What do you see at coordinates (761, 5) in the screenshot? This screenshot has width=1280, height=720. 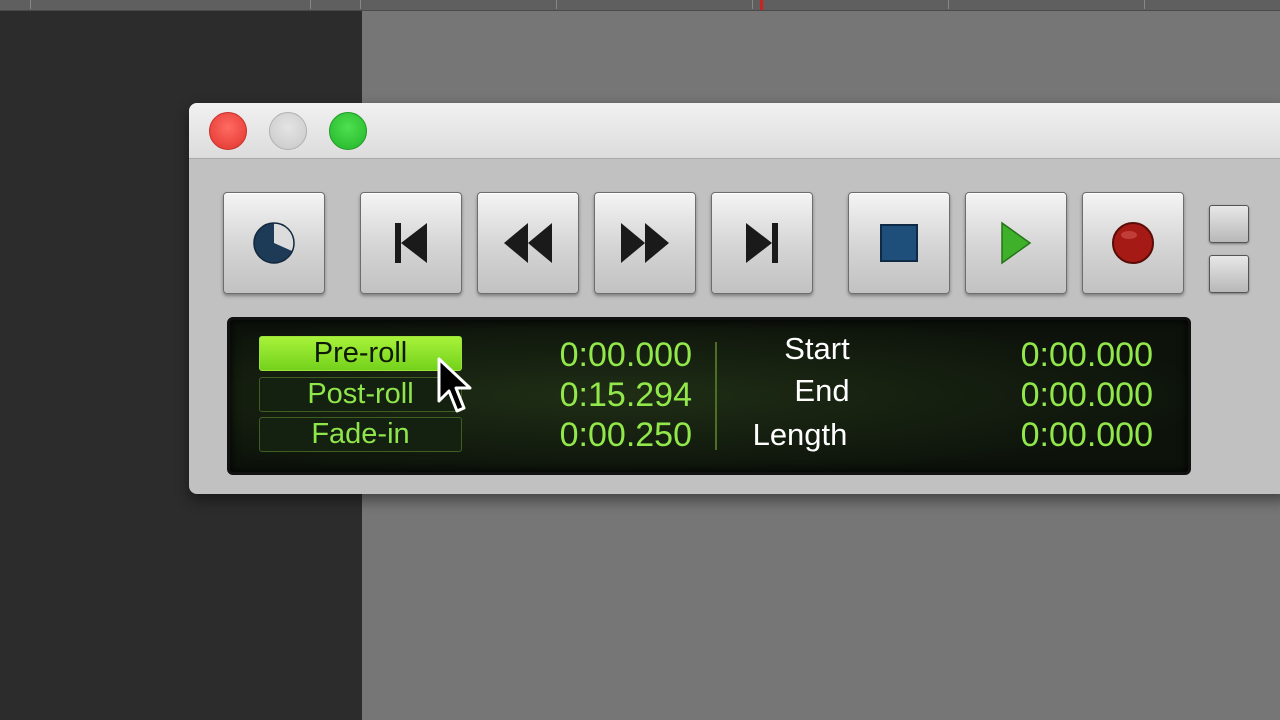 I see `playhead-marker` at bounding box center [761, 5].